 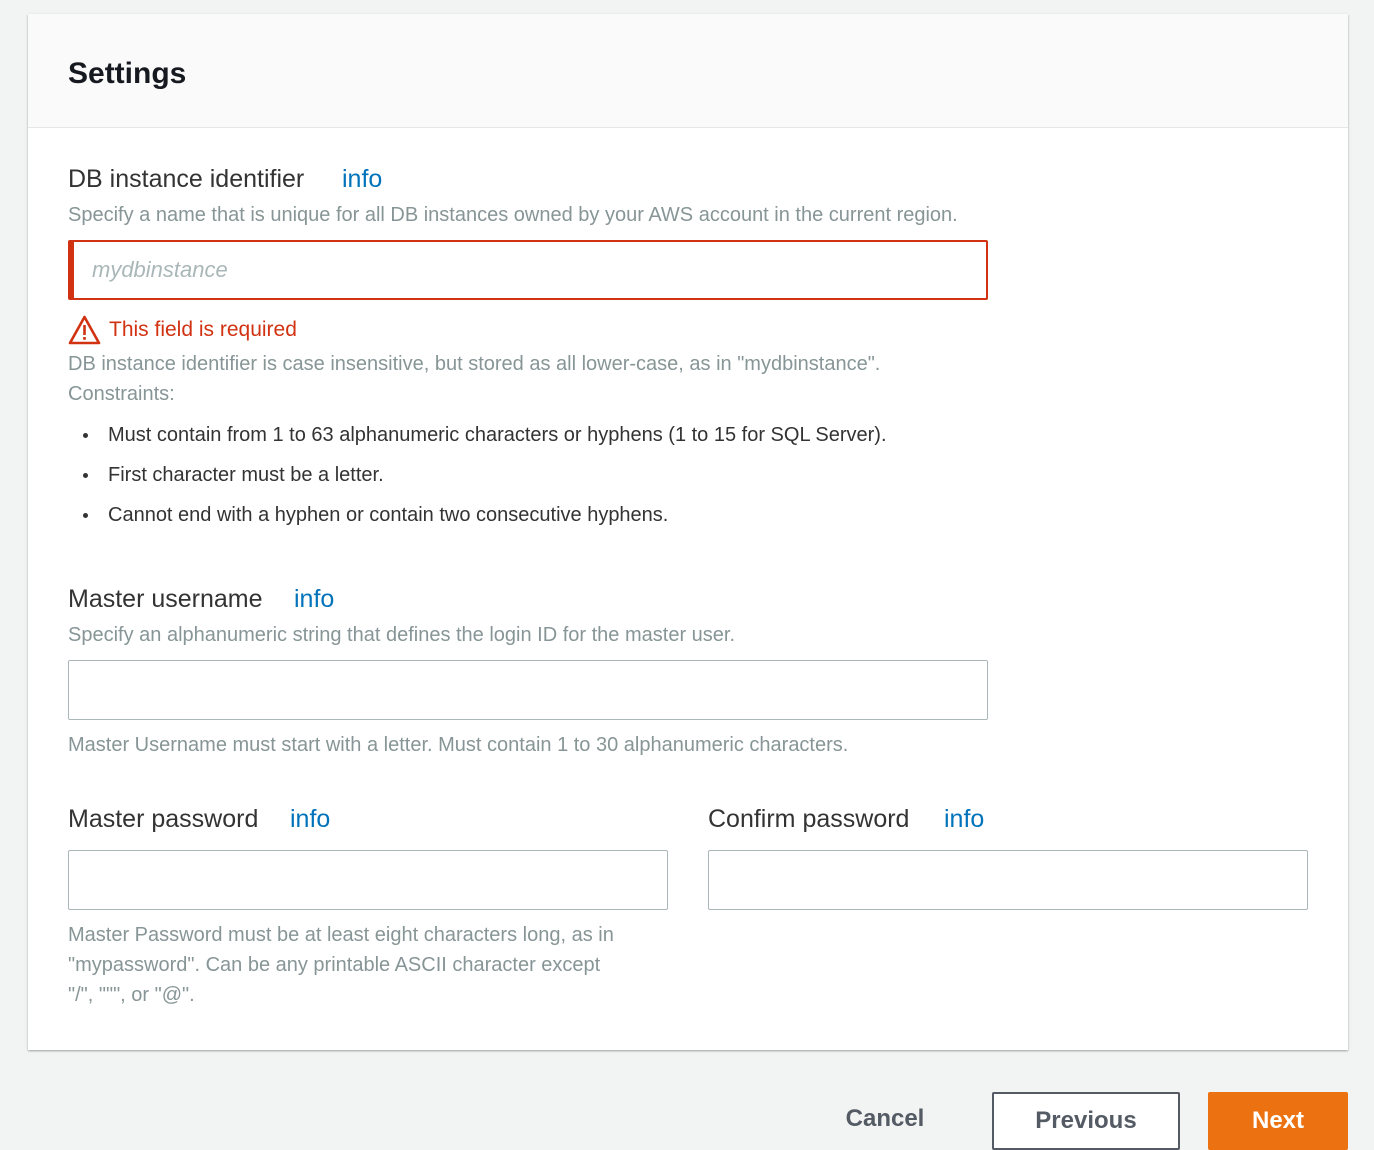 What do you see at coordinates (368, 880) in the screenshot?
I see `master-password-input` at bounding box center [368, 880].